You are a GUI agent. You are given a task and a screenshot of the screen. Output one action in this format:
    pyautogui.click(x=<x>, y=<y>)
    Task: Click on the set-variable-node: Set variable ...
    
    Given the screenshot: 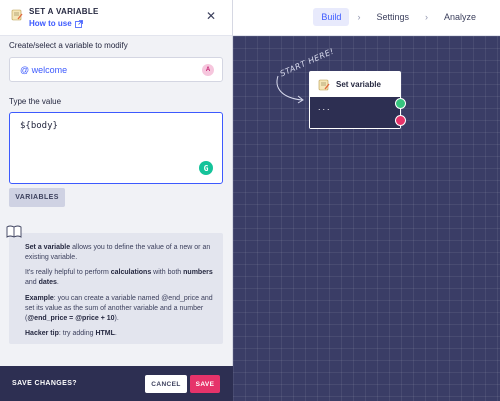 What is the action you would take?
    pyautogui.click(x=355, y=100)
    